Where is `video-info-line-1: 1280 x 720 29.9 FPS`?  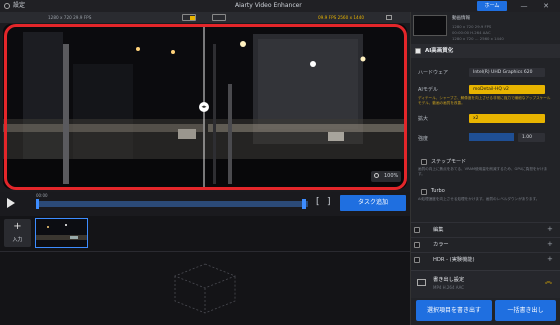 video-info-line-1: 1280 x 720 29.9 FPS is located at coordinates (472, 26).